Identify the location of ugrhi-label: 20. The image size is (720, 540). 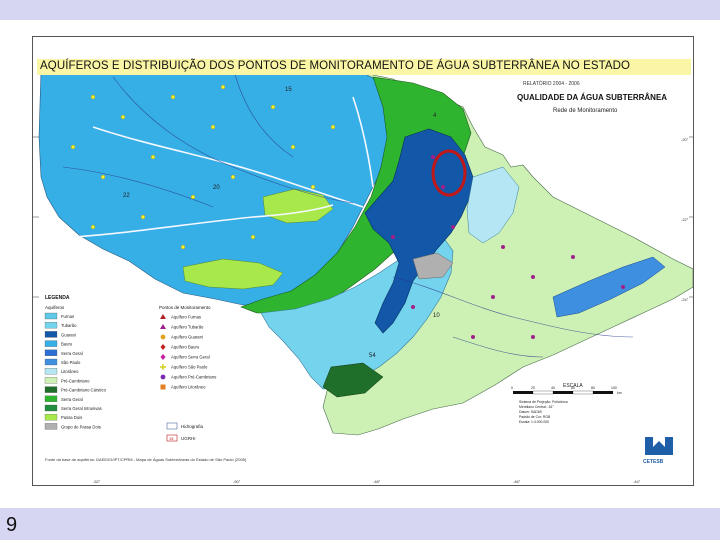
(216, 188).